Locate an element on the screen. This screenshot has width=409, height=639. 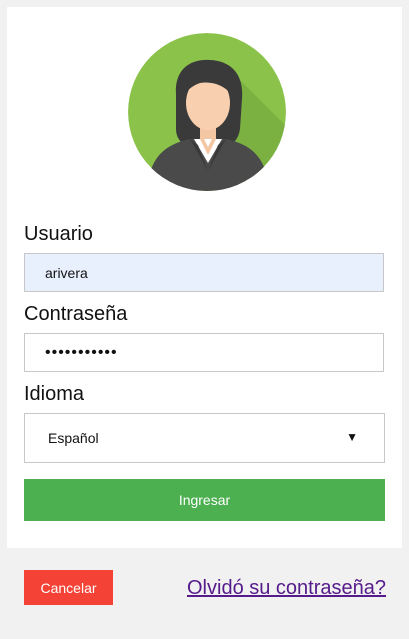
forgot-password-link: Olvidó su contraseña? is located at coordinates (286, 588).